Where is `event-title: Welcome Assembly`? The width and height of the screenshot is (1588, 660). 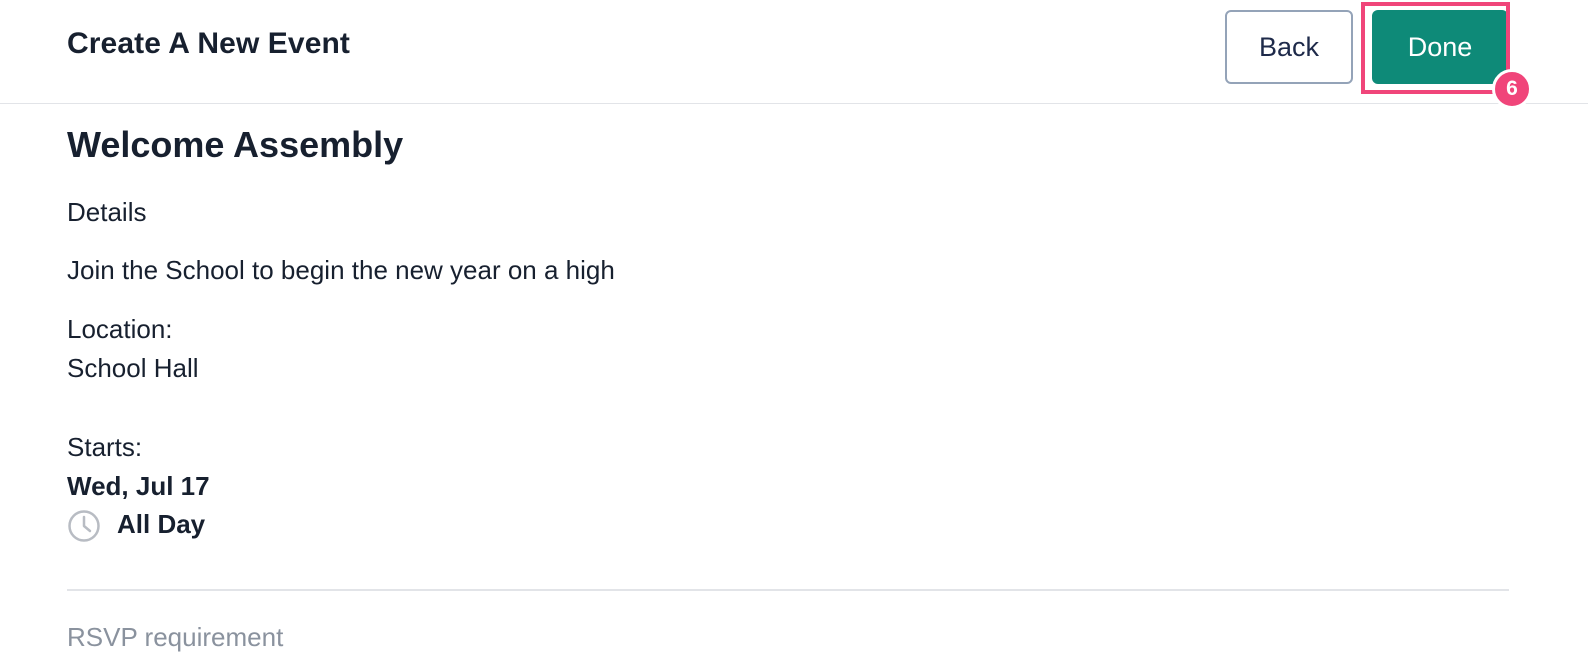
event-title: Welcome Assembly is located at coordinates (235, 144).